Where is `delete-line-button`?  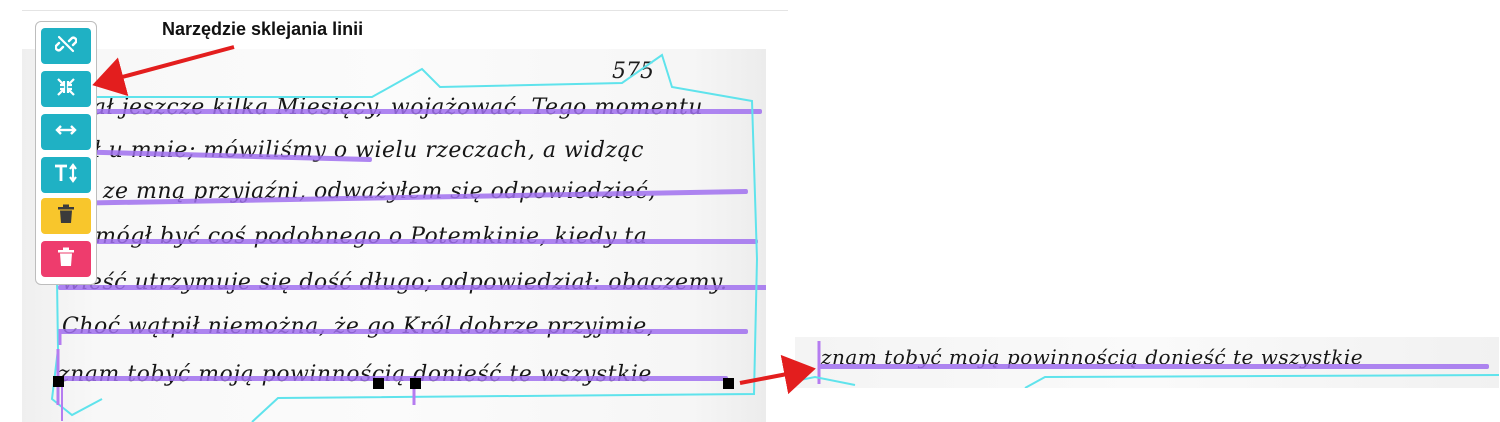
delete-line-button is located at coordinates (66, 216).